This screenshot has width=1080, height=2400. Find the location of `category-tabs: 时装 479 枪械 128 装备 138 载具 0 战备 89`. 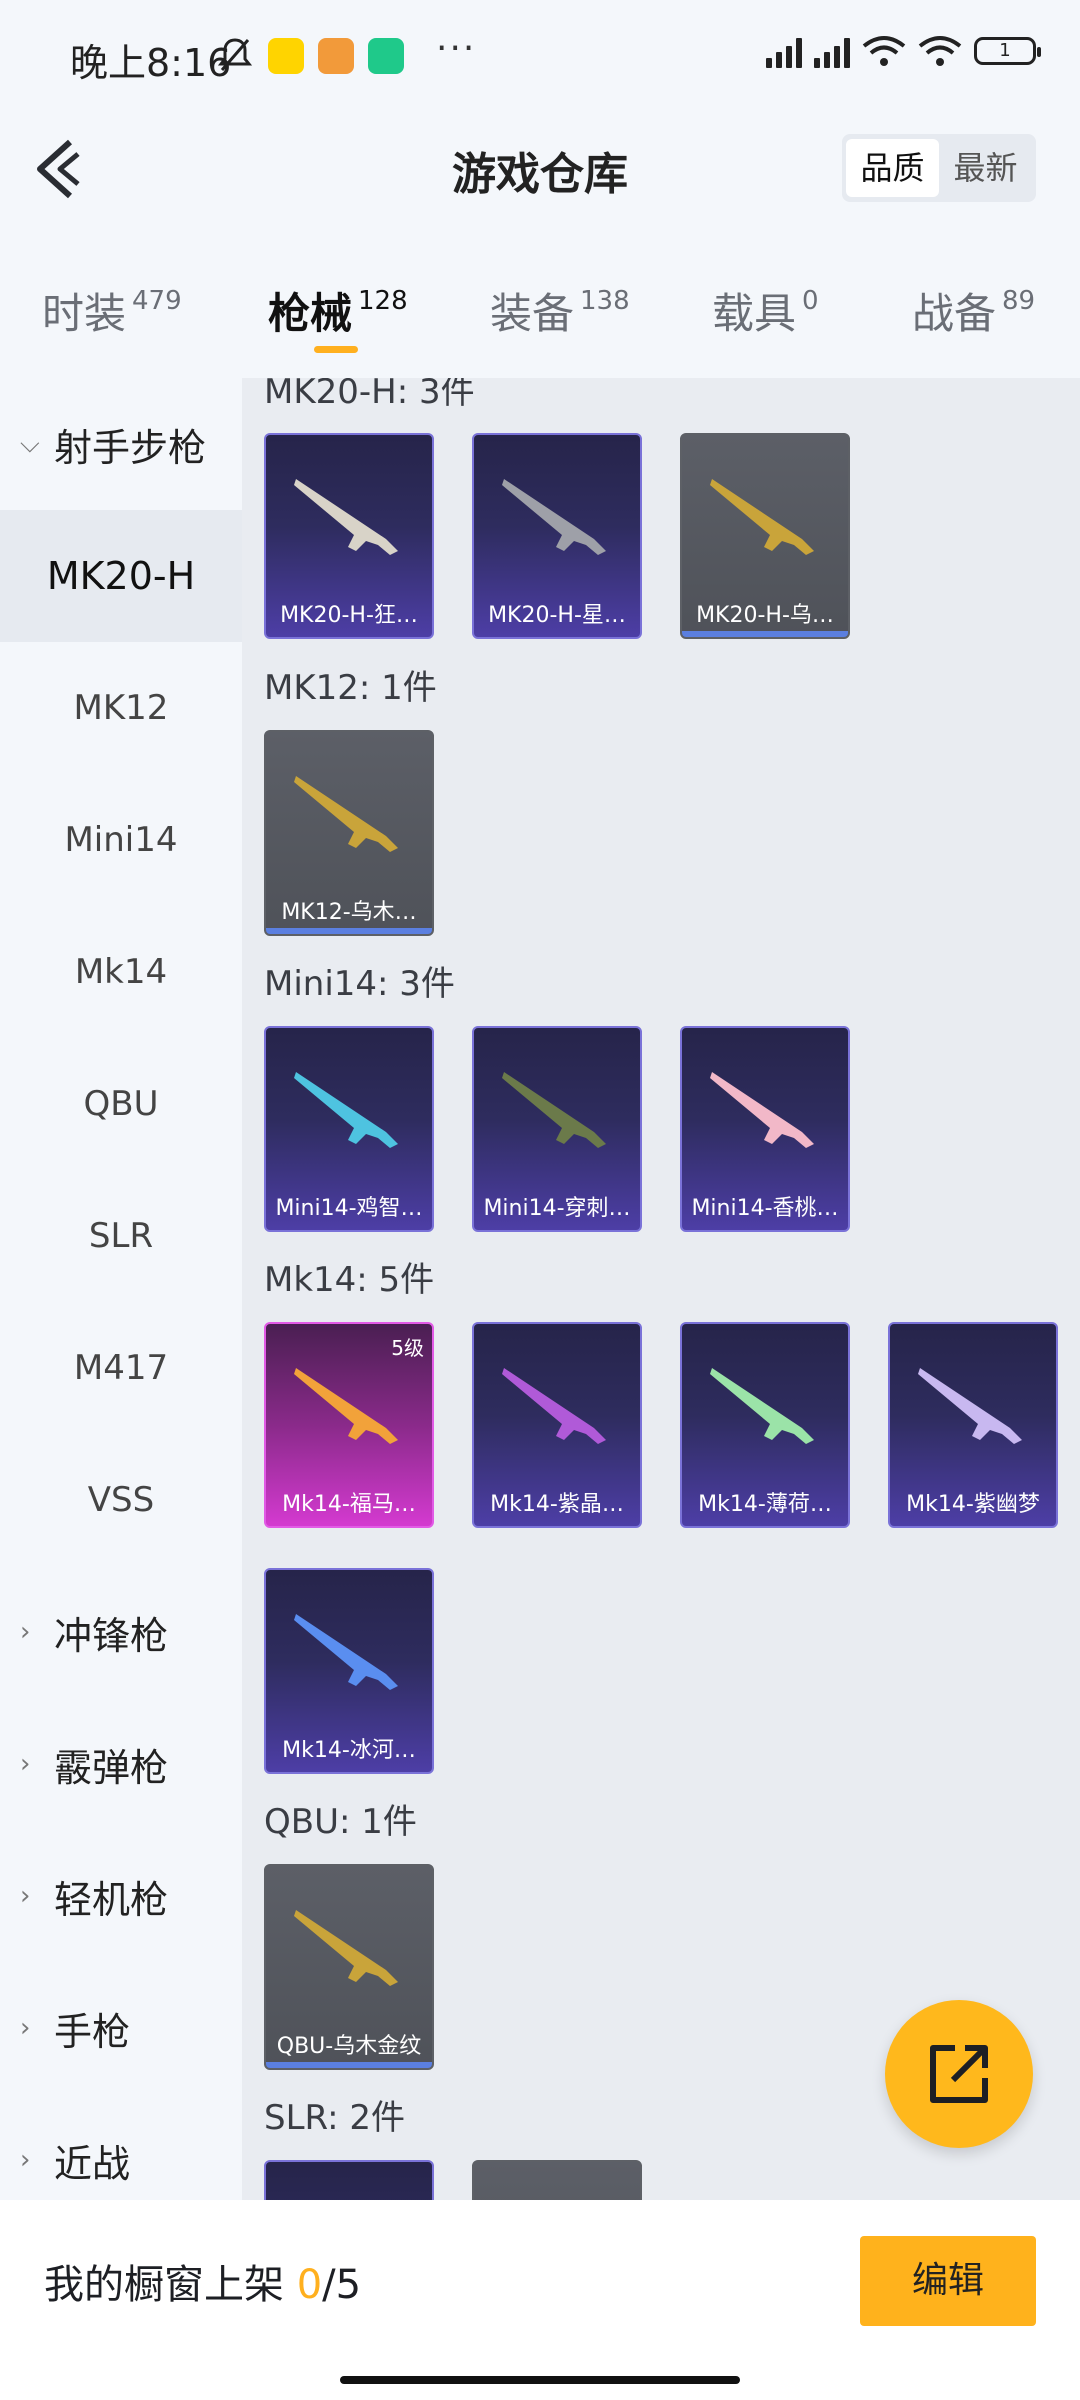

category-tabs: 时装 479 枪械 128 装备 138 载具 0 战备 89 is located at coordinates (540, 317).